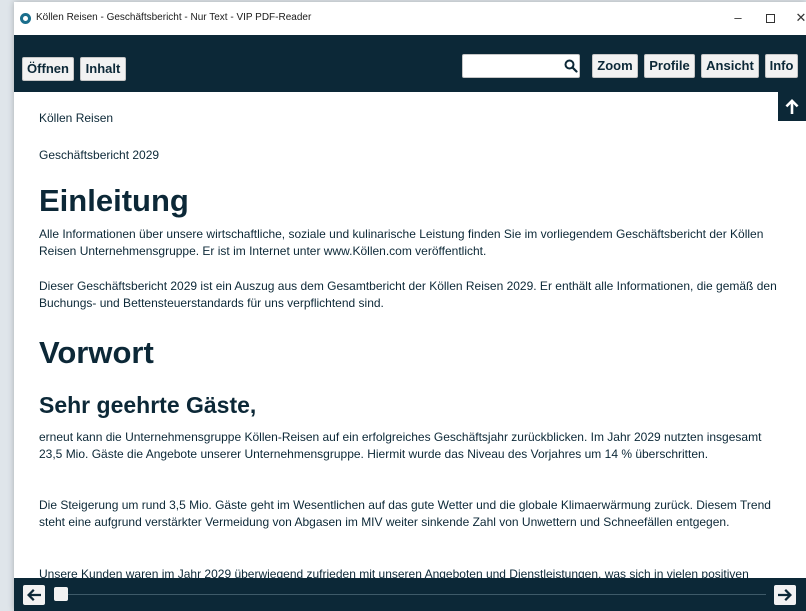  I want to click on next-page-button, so click(785, 595).